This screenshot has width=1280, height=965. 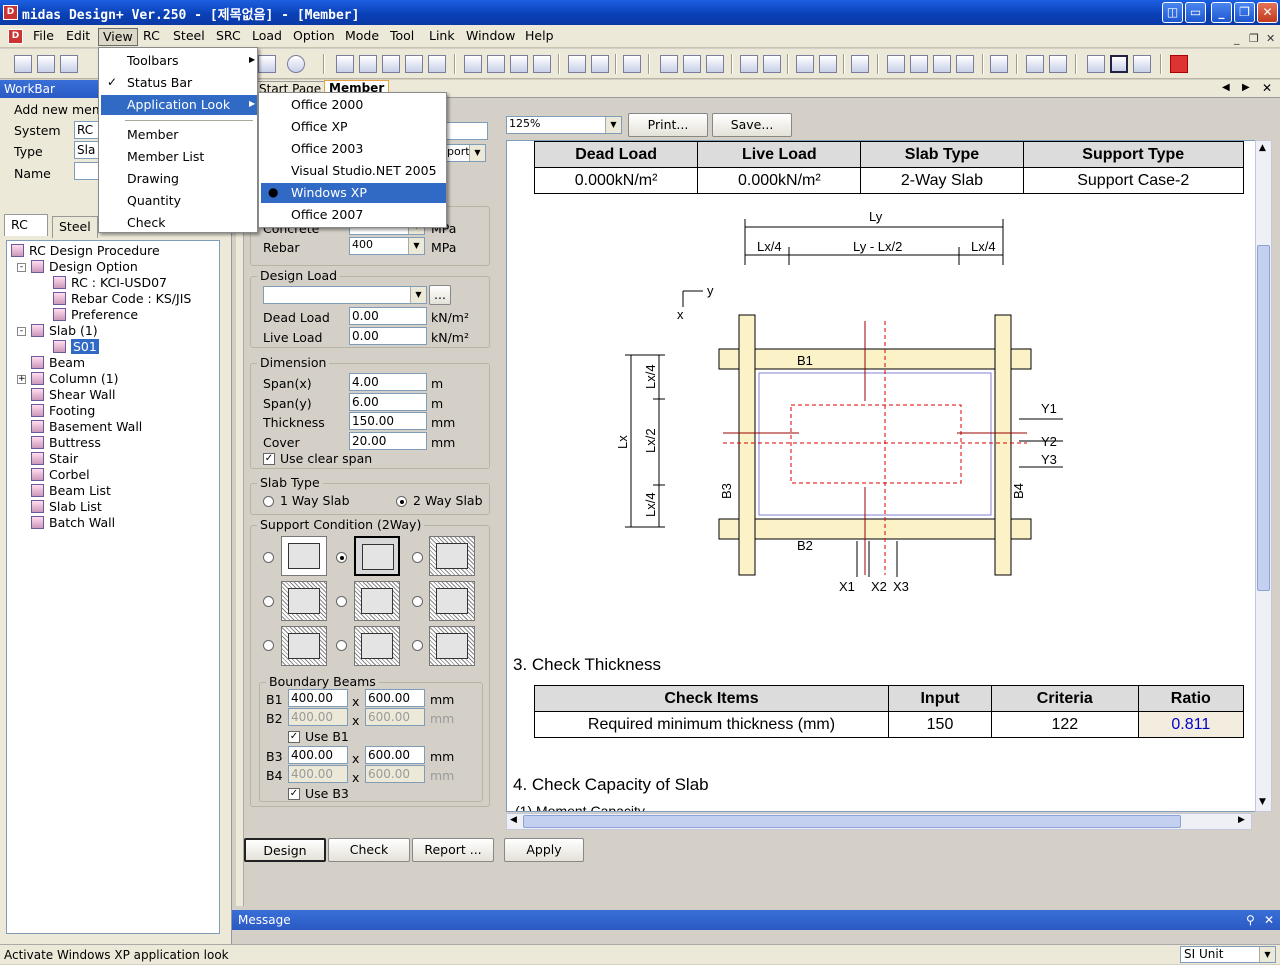 I want to click on menu-edit: Edit, so click(x=78, y=37).